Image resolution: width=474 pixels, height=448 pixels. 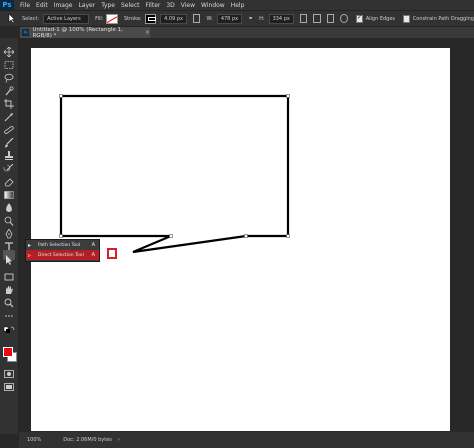 What do you see at coordinates (99, 18) in the screenshot?
I see `fill-label: Fill:` at bounding box center [99, 18].